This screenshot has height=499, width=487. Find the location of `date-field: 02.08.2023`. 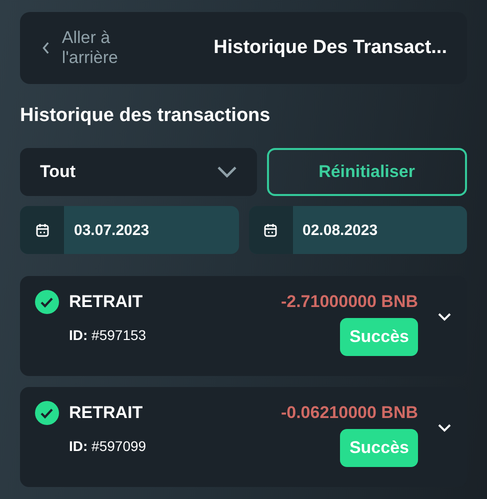

date-field: 02.08.2023 is located at coordinates (357, 230).